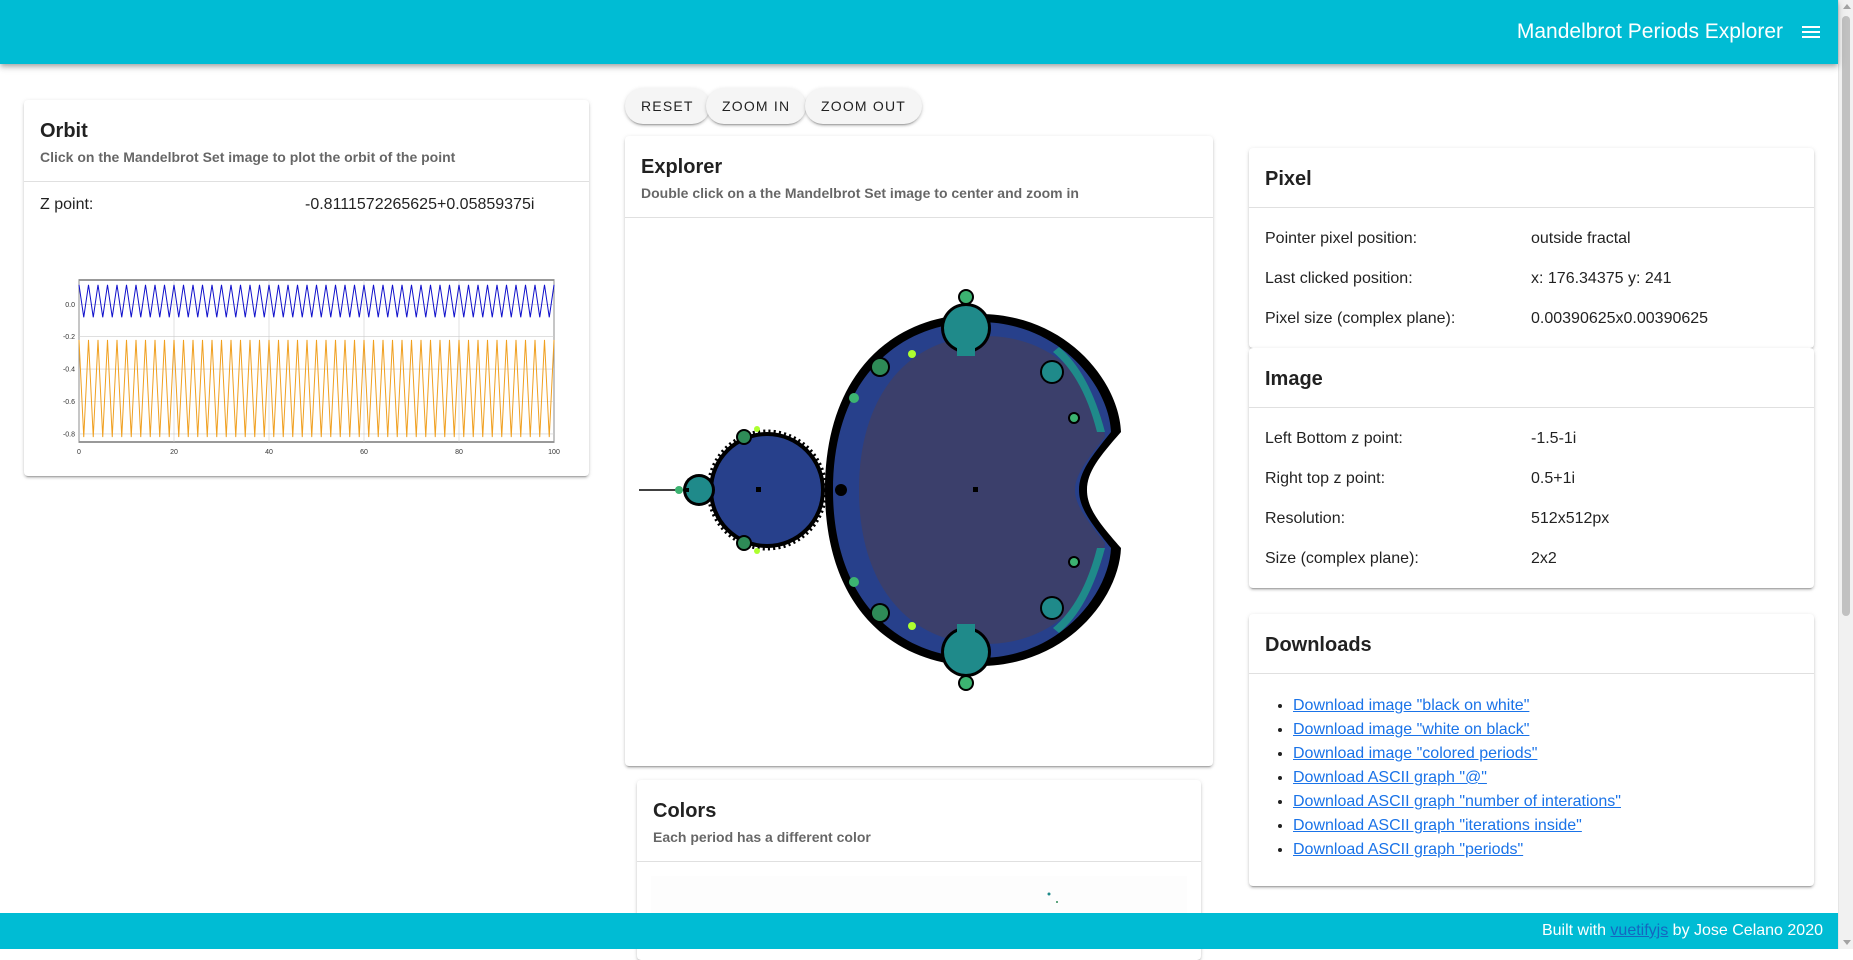 Image resolution: width=1853 pixels, height=960 pixels. What do you see at coordinates (1553, 850) in the screenshot?
I see `list-item: Download ASCII graph "periods"` at bounding box center [1553, 850].